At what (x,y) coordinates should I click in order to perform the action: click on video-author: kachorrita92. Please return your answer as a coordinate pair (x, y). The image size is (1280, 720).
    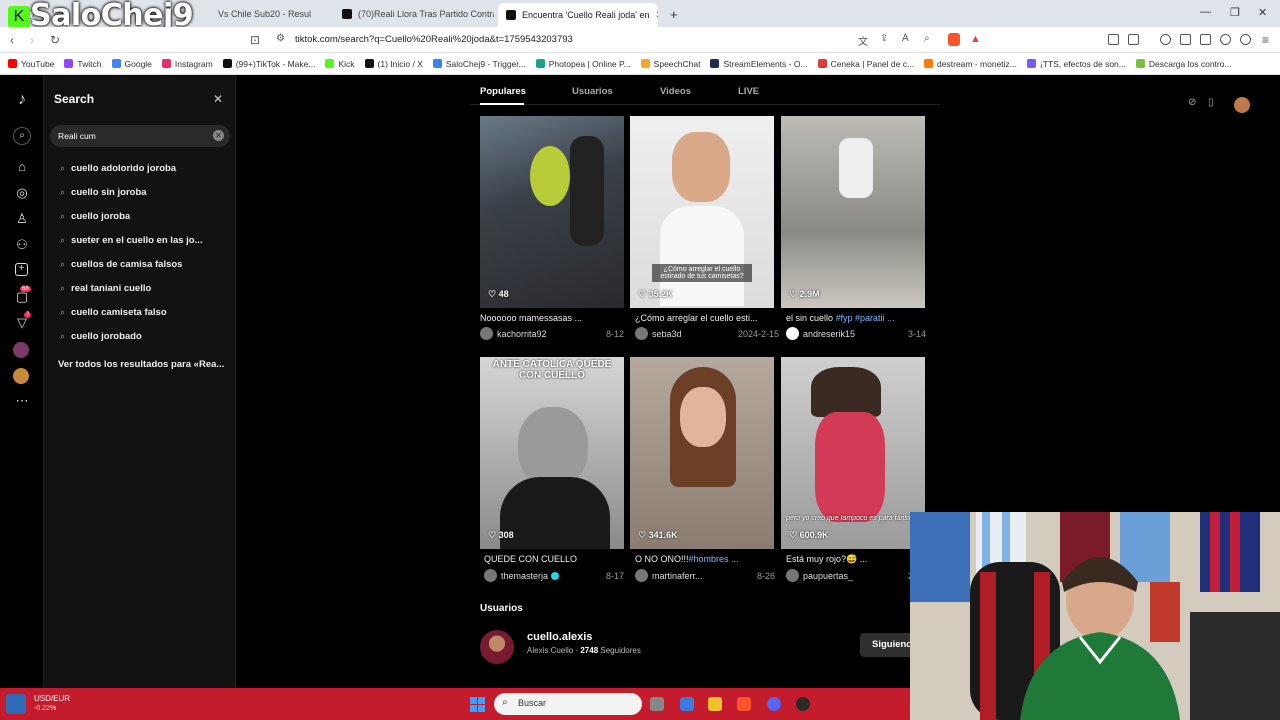
    Looking at the image, I should click on (522, 334).